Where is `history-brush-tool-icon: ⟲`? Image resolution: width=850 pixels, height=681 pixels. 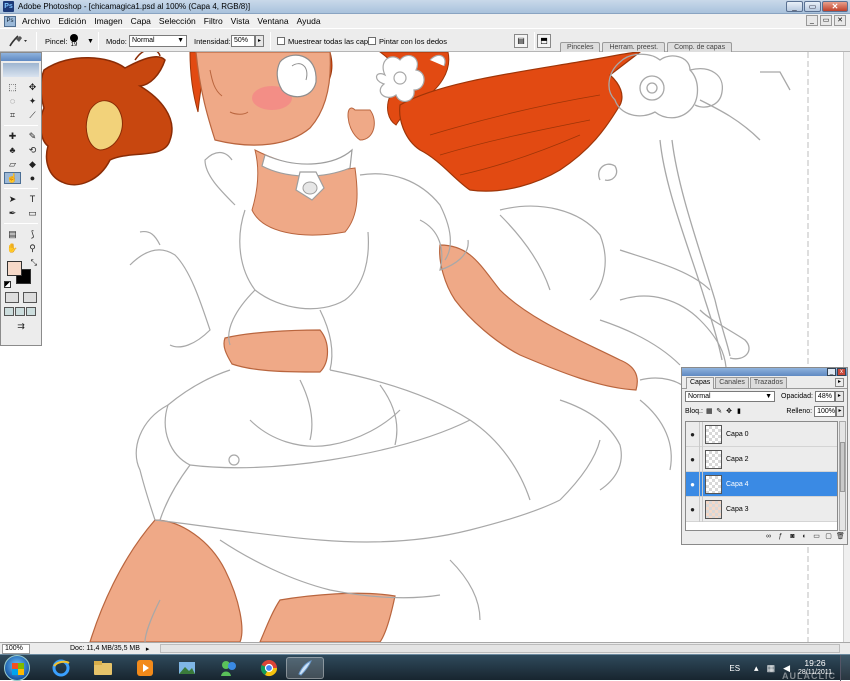
history-brush-tool-icon: ⟲ is located at coordinates (32, 150).